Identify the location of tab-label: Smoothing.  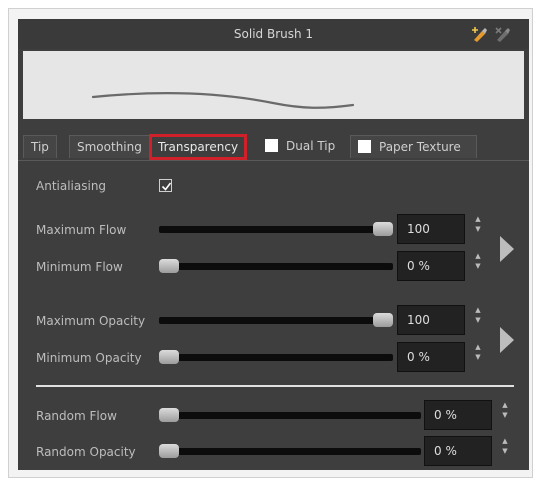
(109, 147).